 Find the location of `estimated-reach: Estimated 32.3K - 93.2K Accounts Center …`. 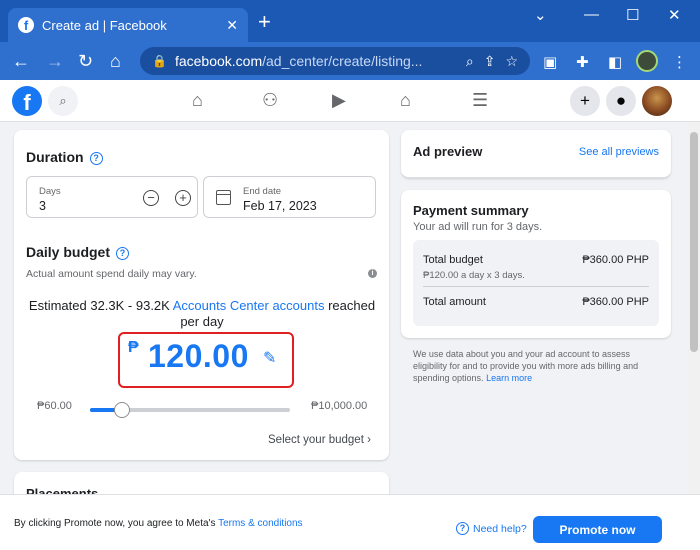

estimated-reach: Estimated 32.3K - 93.2K Accounts Center … is located at coordinates (202, 313).